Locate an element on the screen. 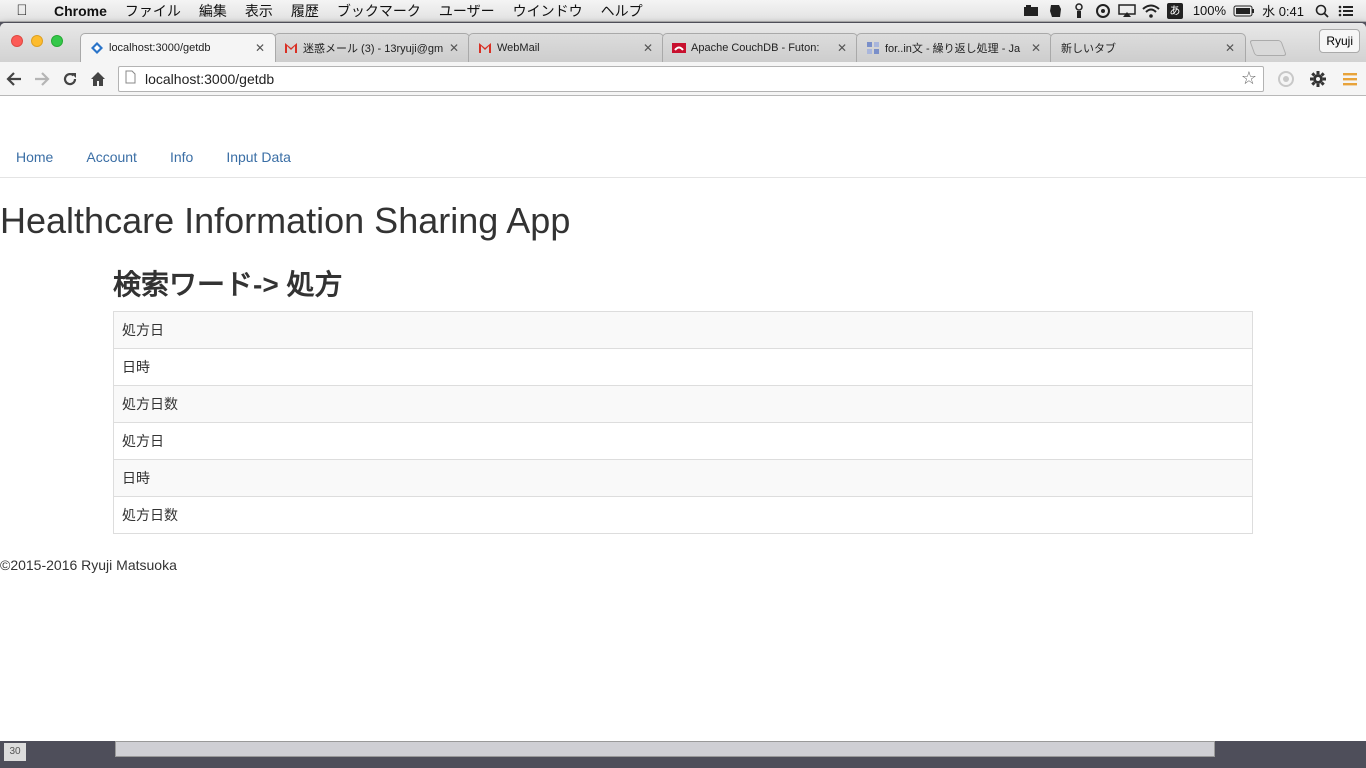  tab-title: for..in文 - 繰り返し処理 - Ja is located at coordinates (953, 49).